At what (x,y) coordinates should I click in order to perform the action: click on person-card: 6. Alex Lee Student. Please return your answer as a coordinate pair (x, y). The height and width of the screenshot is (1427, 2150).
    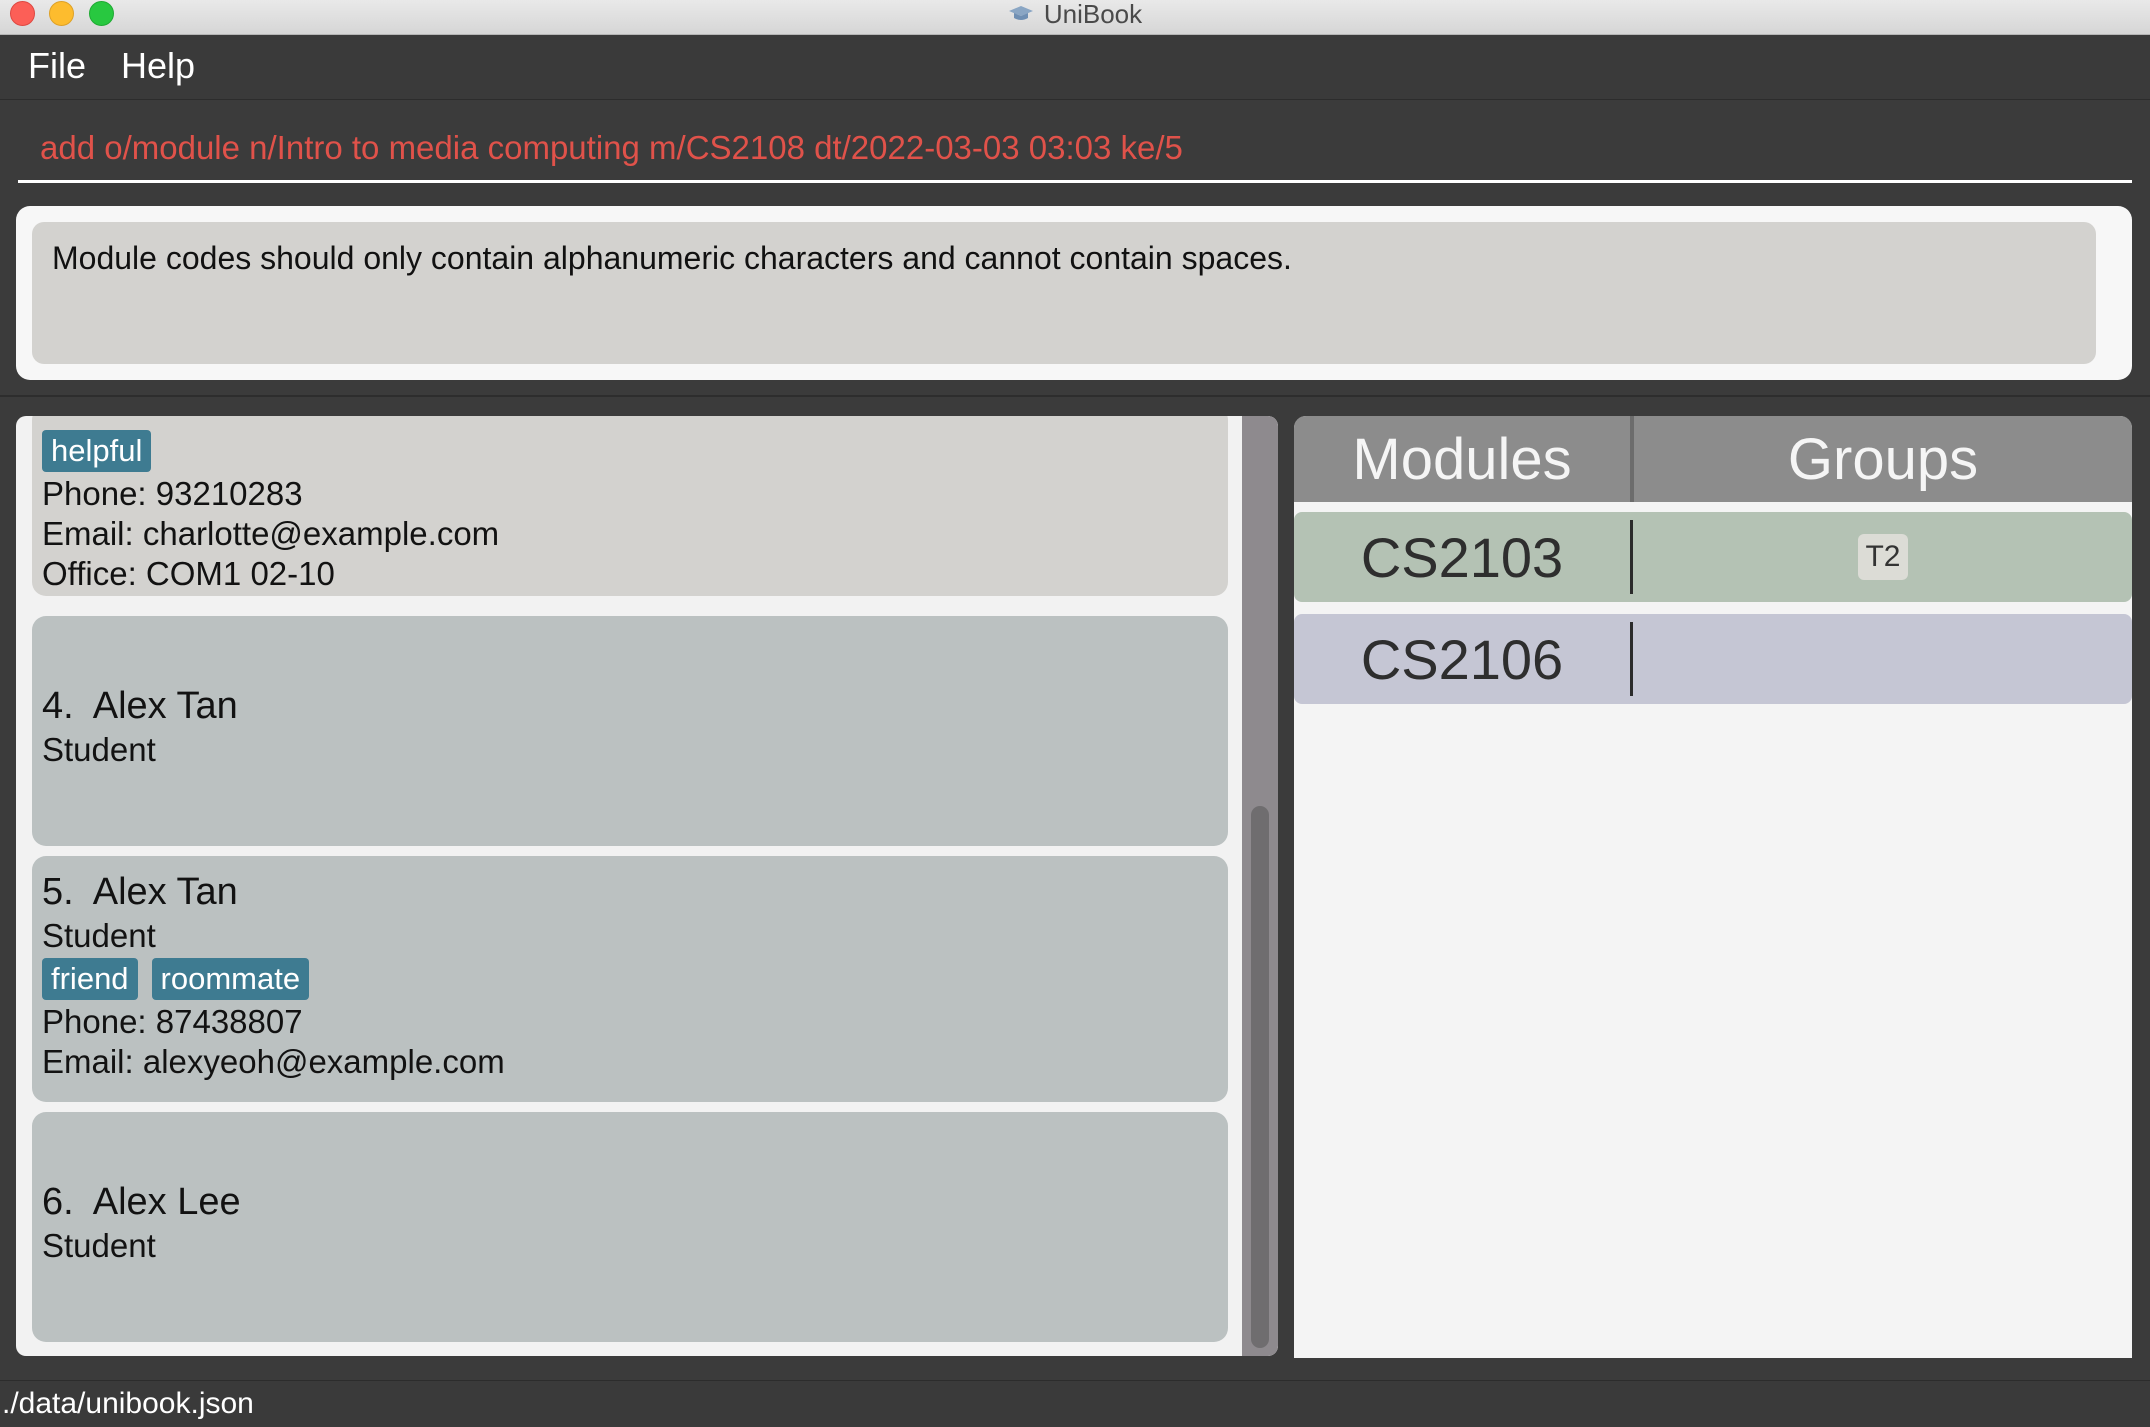
    Looking at the image, I should click on (630, 1227).